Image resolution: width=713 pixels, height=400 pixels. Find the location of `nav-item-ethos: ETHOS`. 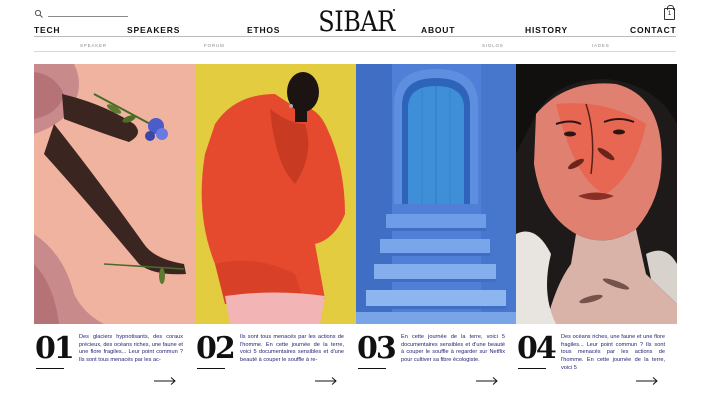

nav-item-ethos: ETHOS is located at coordinates (263, 30).